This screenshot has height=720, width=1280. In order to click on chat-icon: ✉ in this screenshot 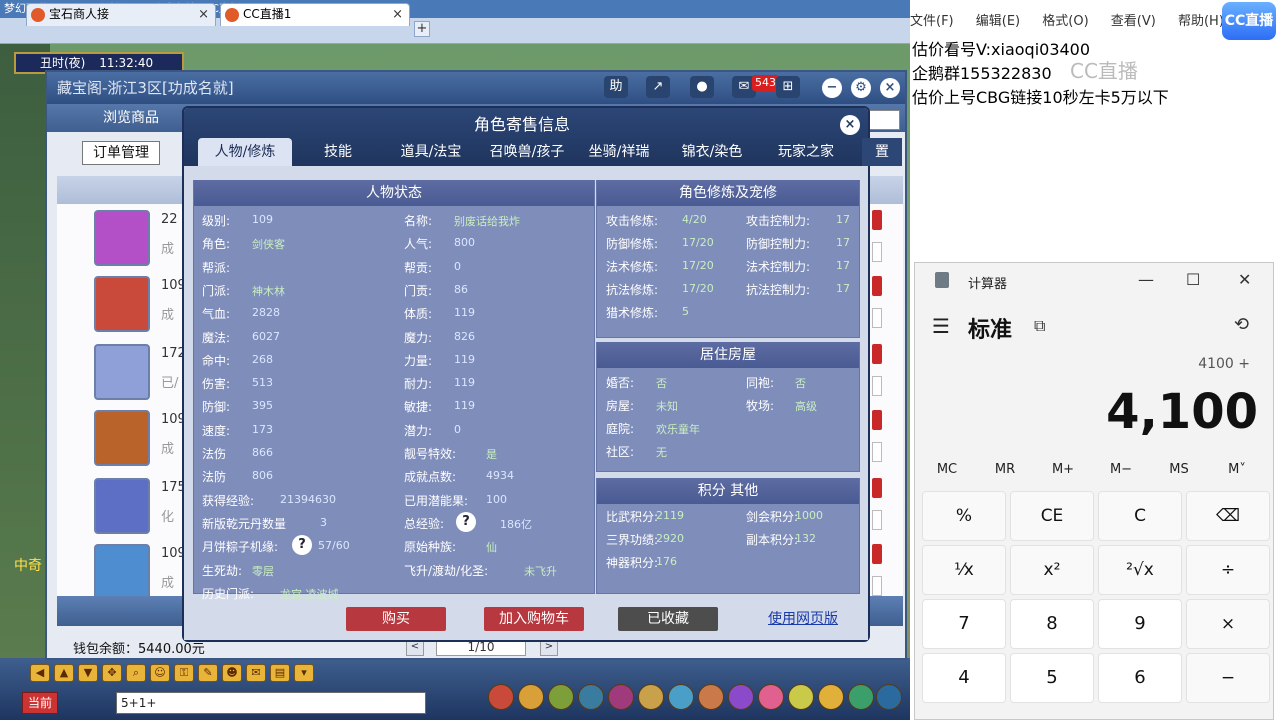, I will do `click(256, 673)`.